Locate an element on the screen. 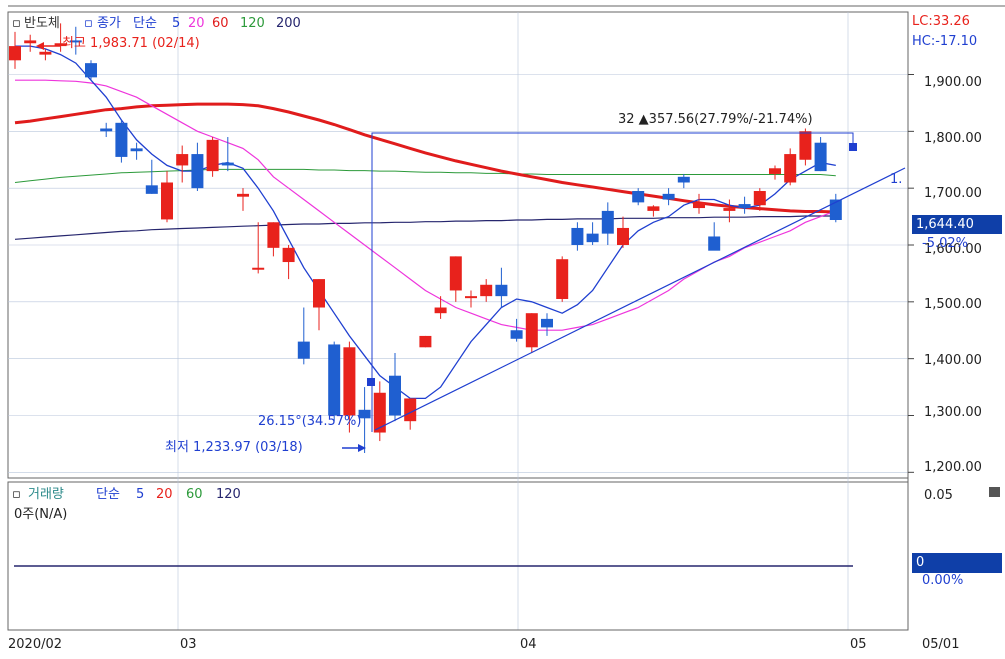 The width and height of the screenshot is (1005, 659). x-label-right: 05/01 is located at coordinates (941, 644).